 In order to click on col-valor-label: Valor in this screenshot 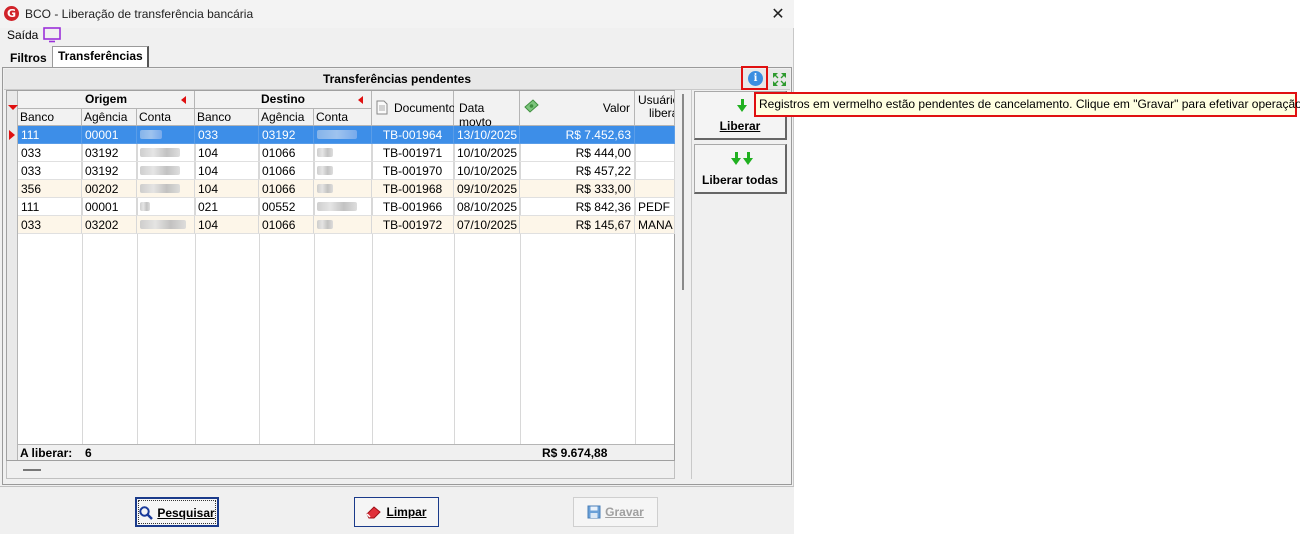, I will do `click(616, 108)`.